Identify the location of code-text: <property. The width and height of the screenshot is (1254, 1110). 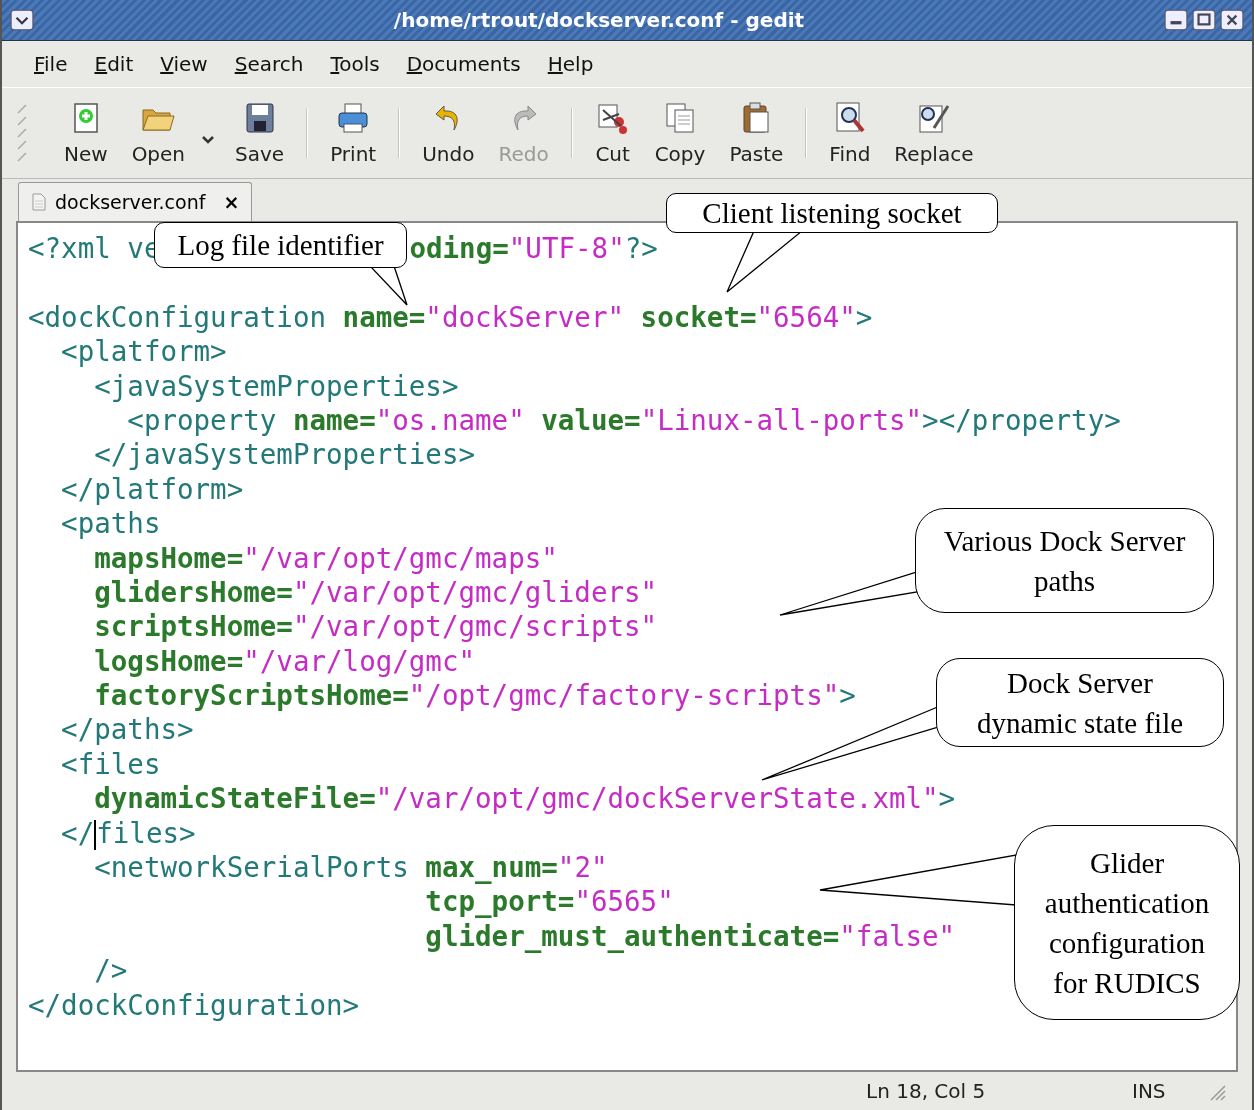
(201, 419).